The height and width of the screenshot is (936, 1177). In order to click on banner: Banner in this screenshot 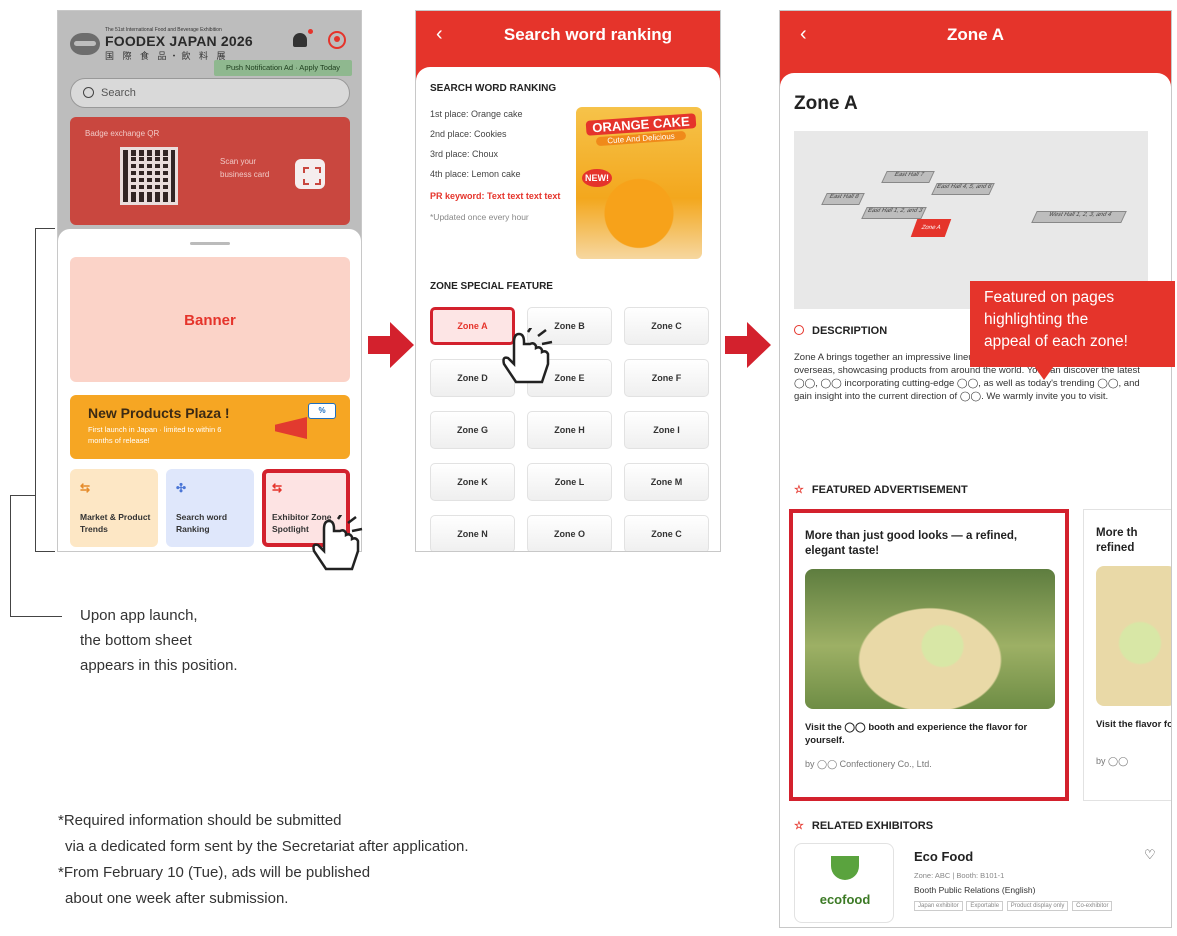, I will do `click(210, 319)`.